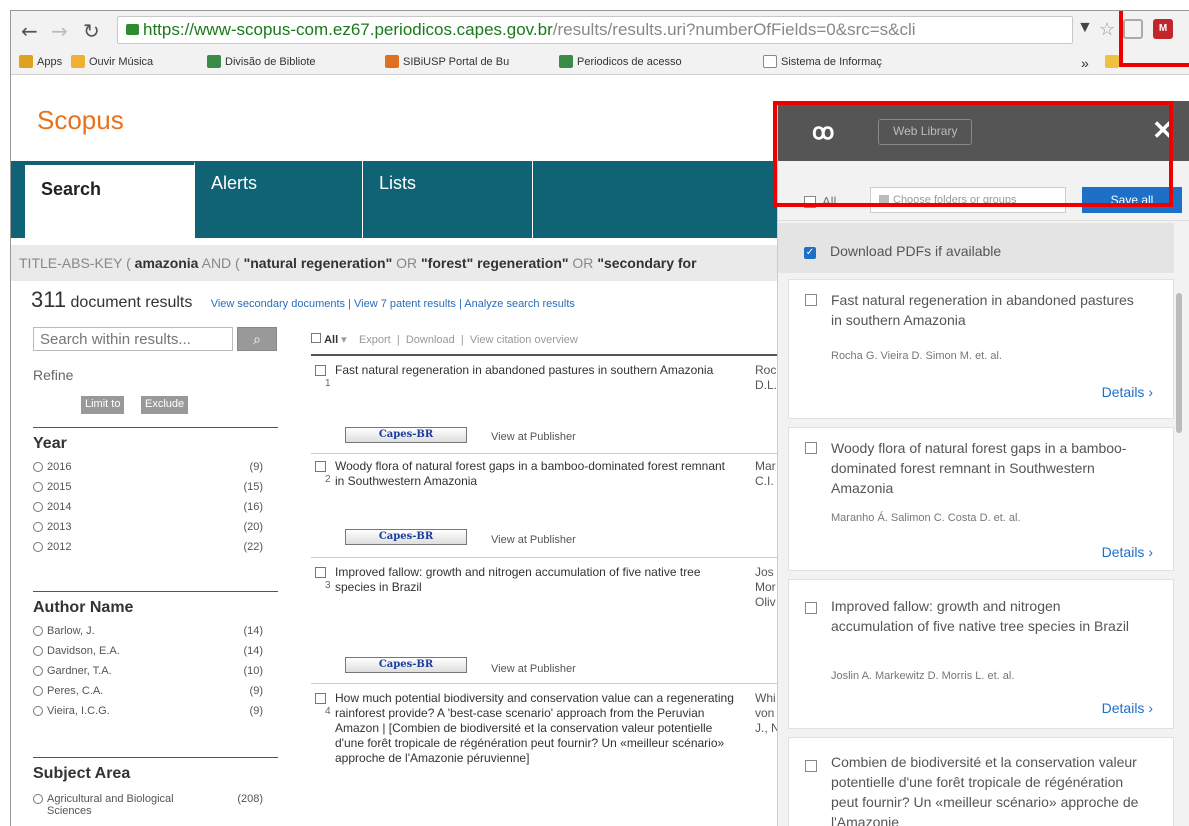 This screenshot has width=1189, height=826. I want to click on facet-item: Barlow, J. (14), so click(148, 631).